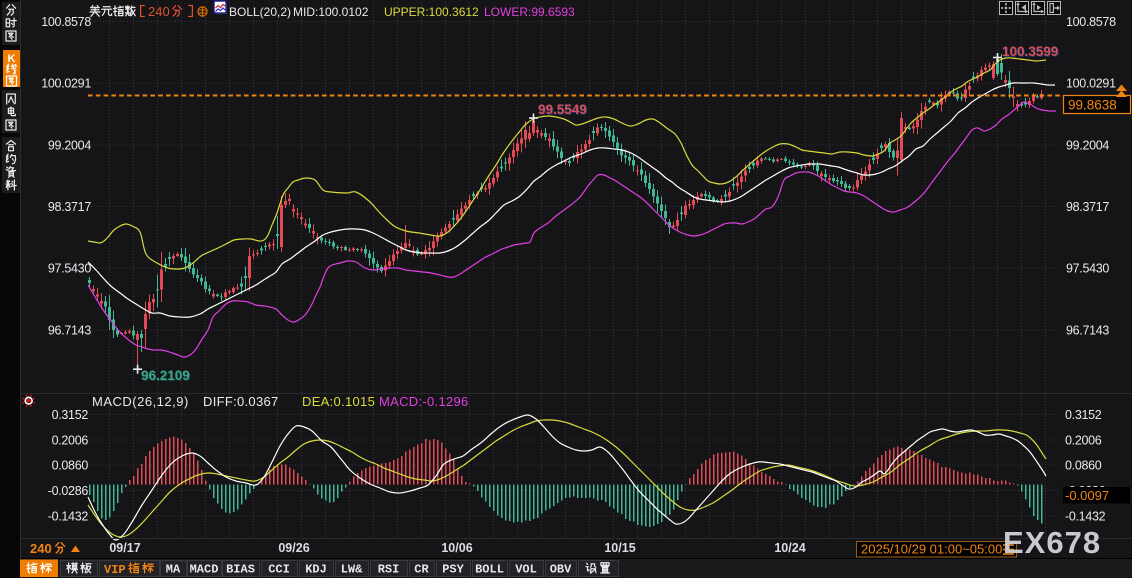  What do you see at coordinates (421, 570) in the screenshot?
I see `svg-text: CR` at bounding box center [421, 570].